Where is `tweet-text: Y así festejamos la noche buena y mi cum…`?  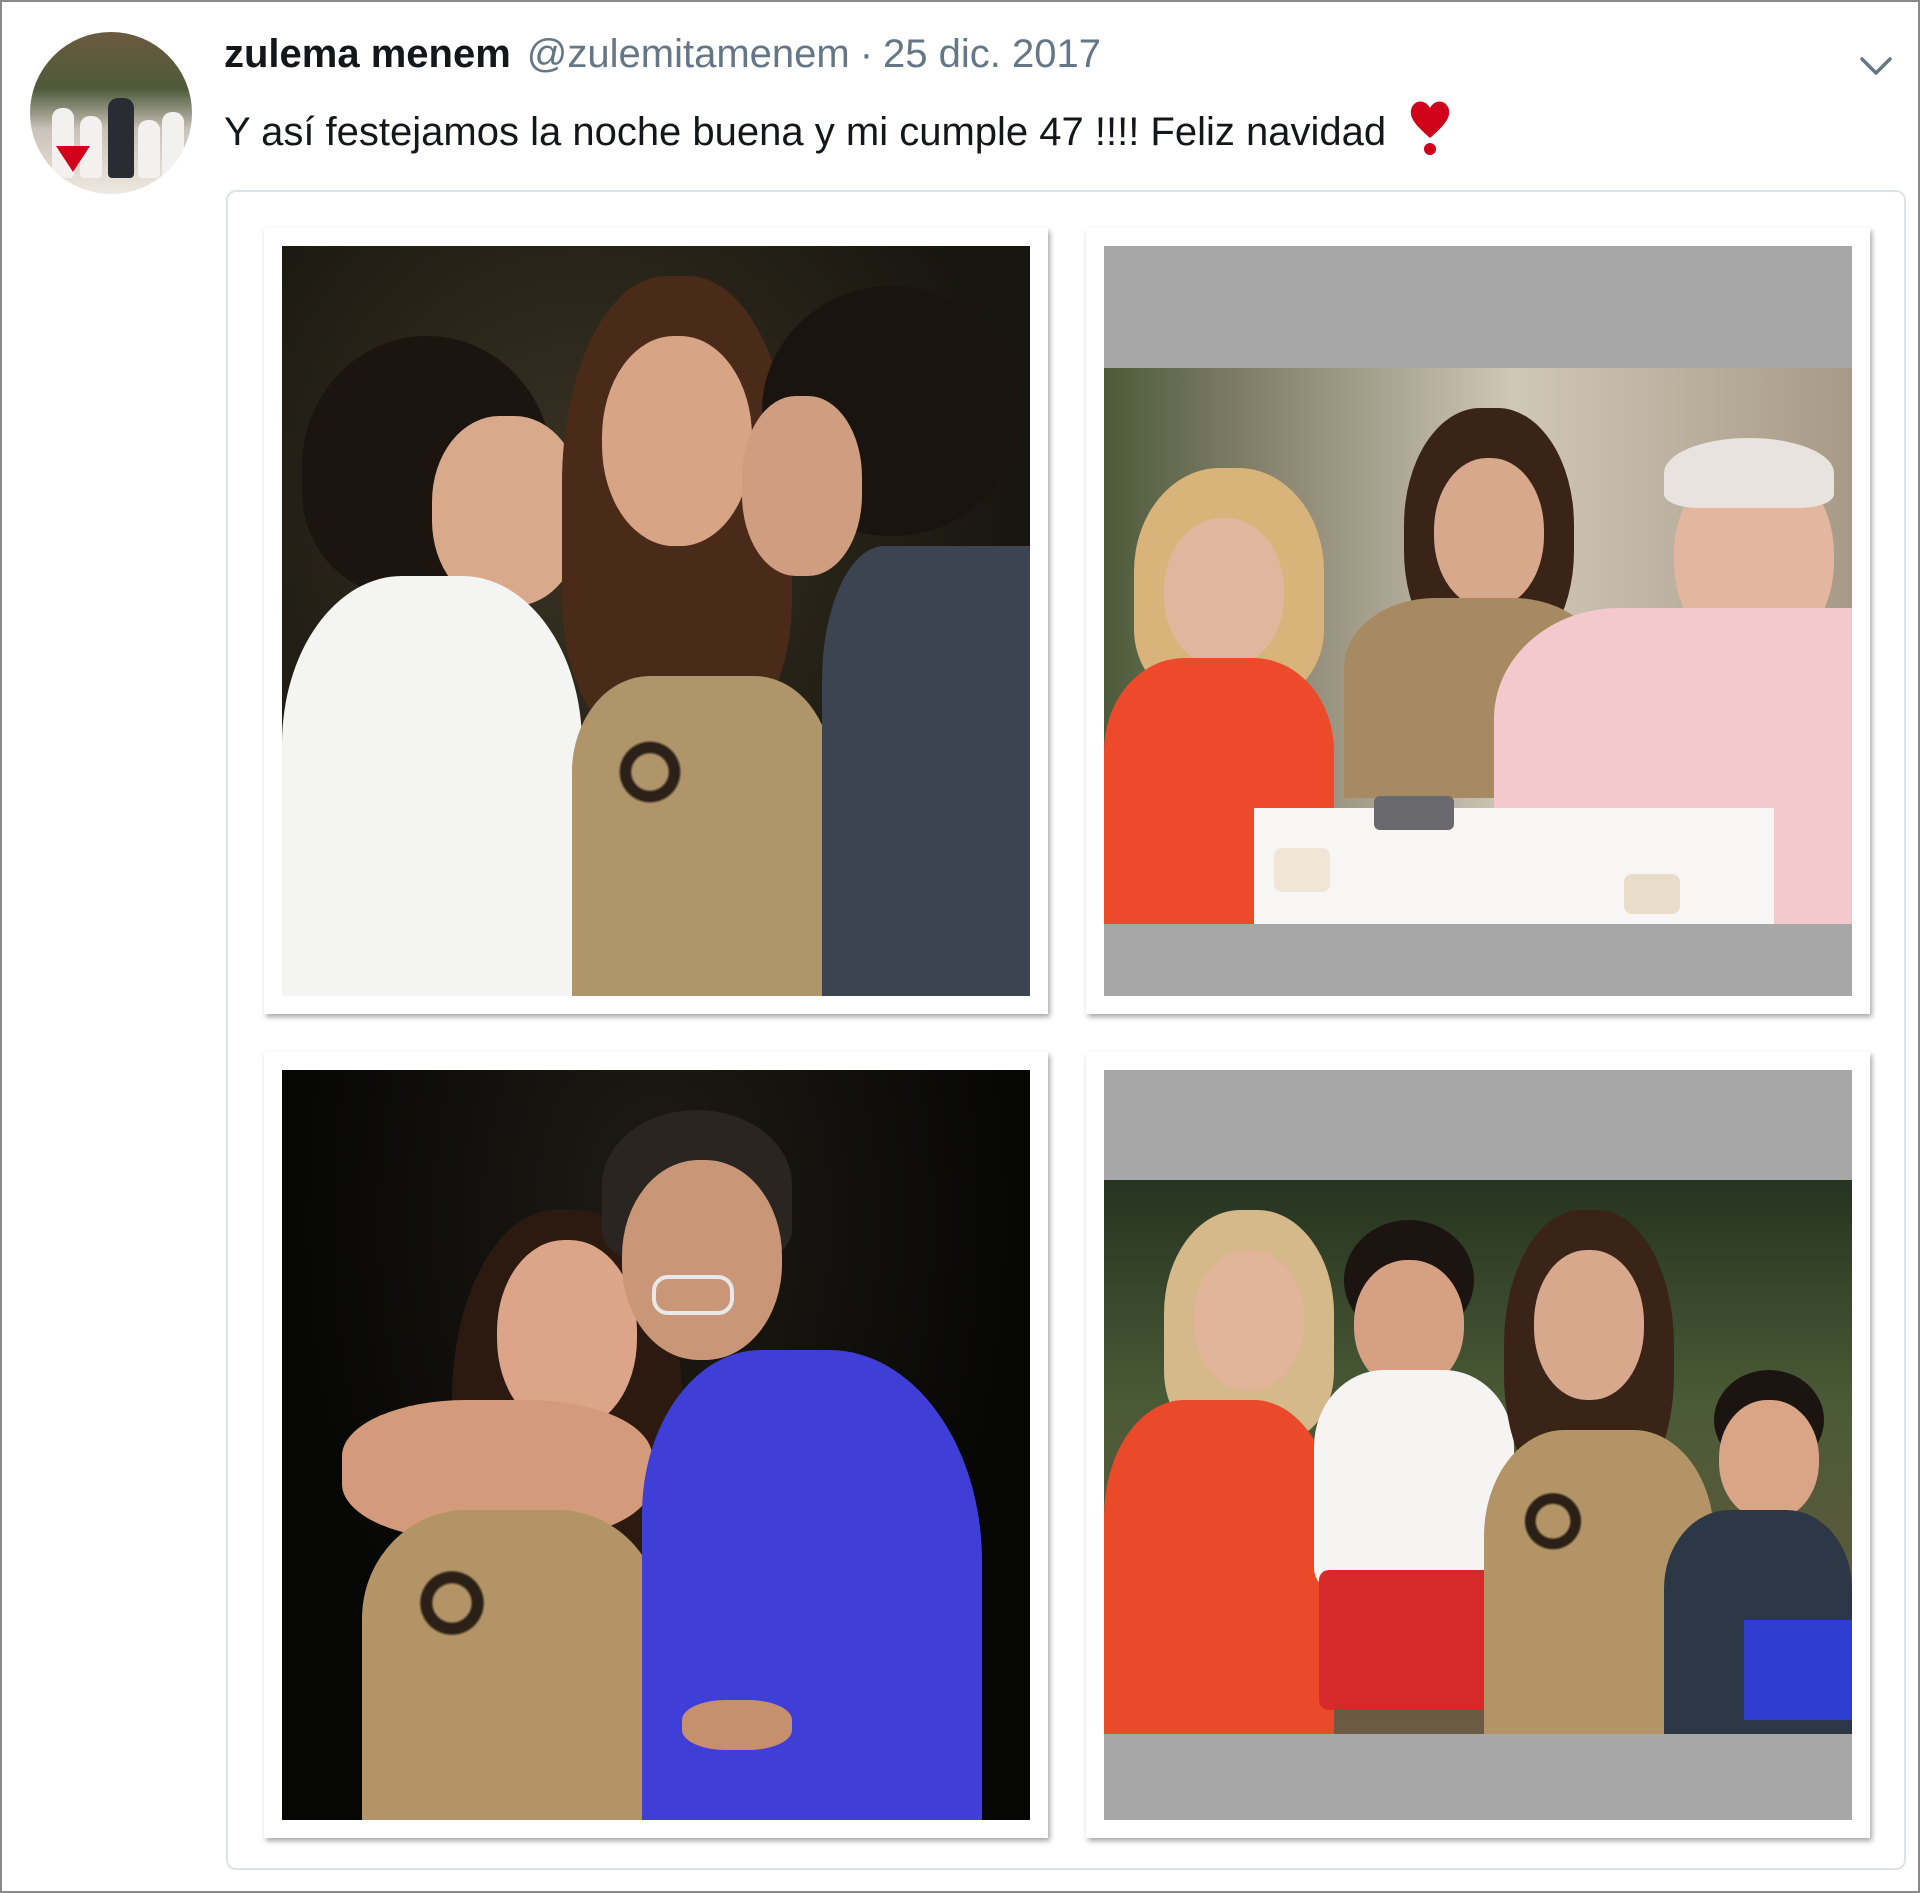 tweet-text: Y así festejamos la noche buena y mi cum… is located at coordinates (805, 131).